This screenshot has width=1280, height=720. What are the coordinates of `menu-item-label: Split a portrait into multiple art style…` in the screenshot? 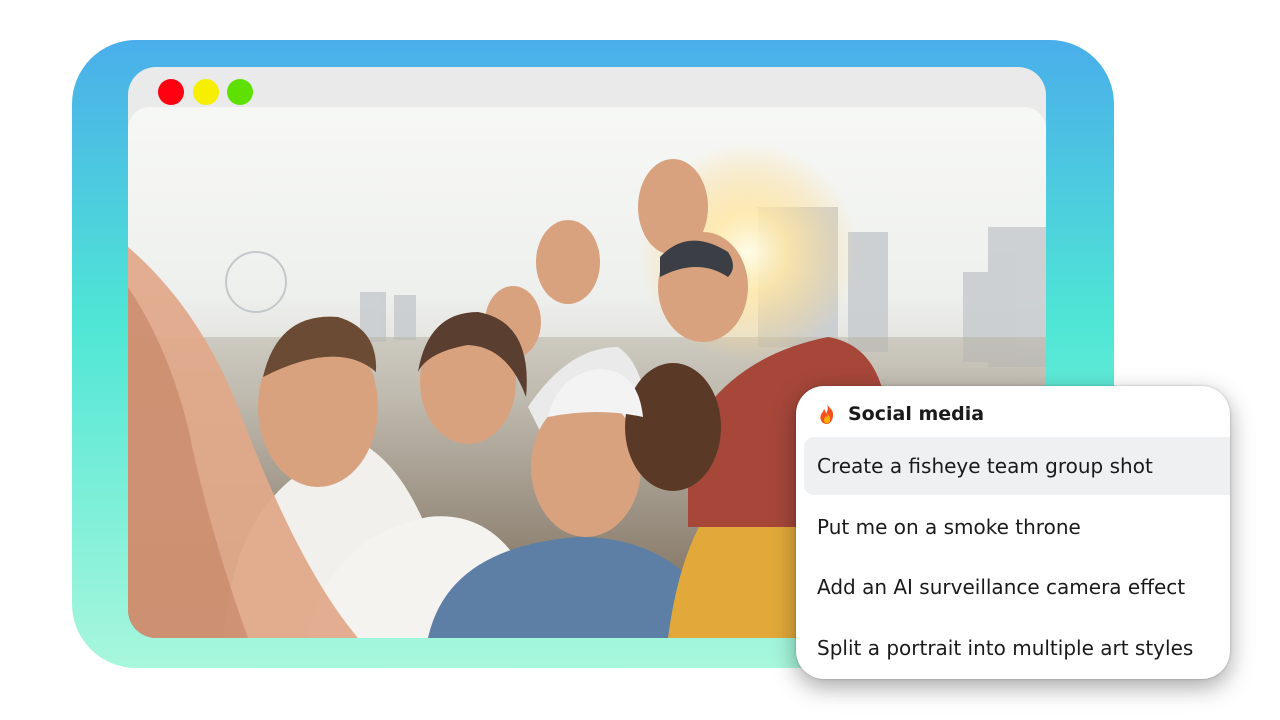 It's located at (1005, 648).